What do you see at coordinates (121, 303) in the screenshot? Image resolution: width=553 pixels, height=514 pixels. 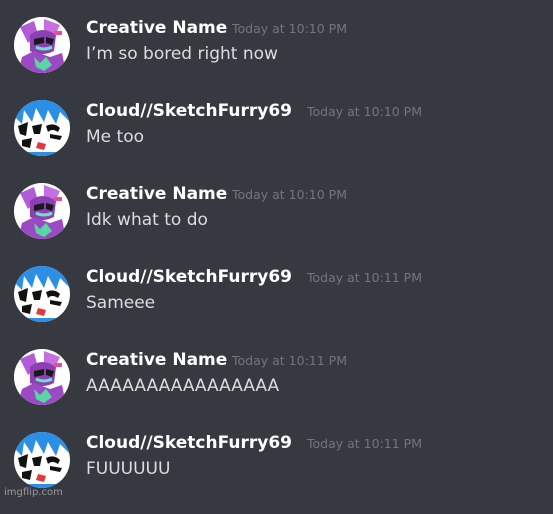 I see `message-content: Sameee` at bounding box center [121, 303].